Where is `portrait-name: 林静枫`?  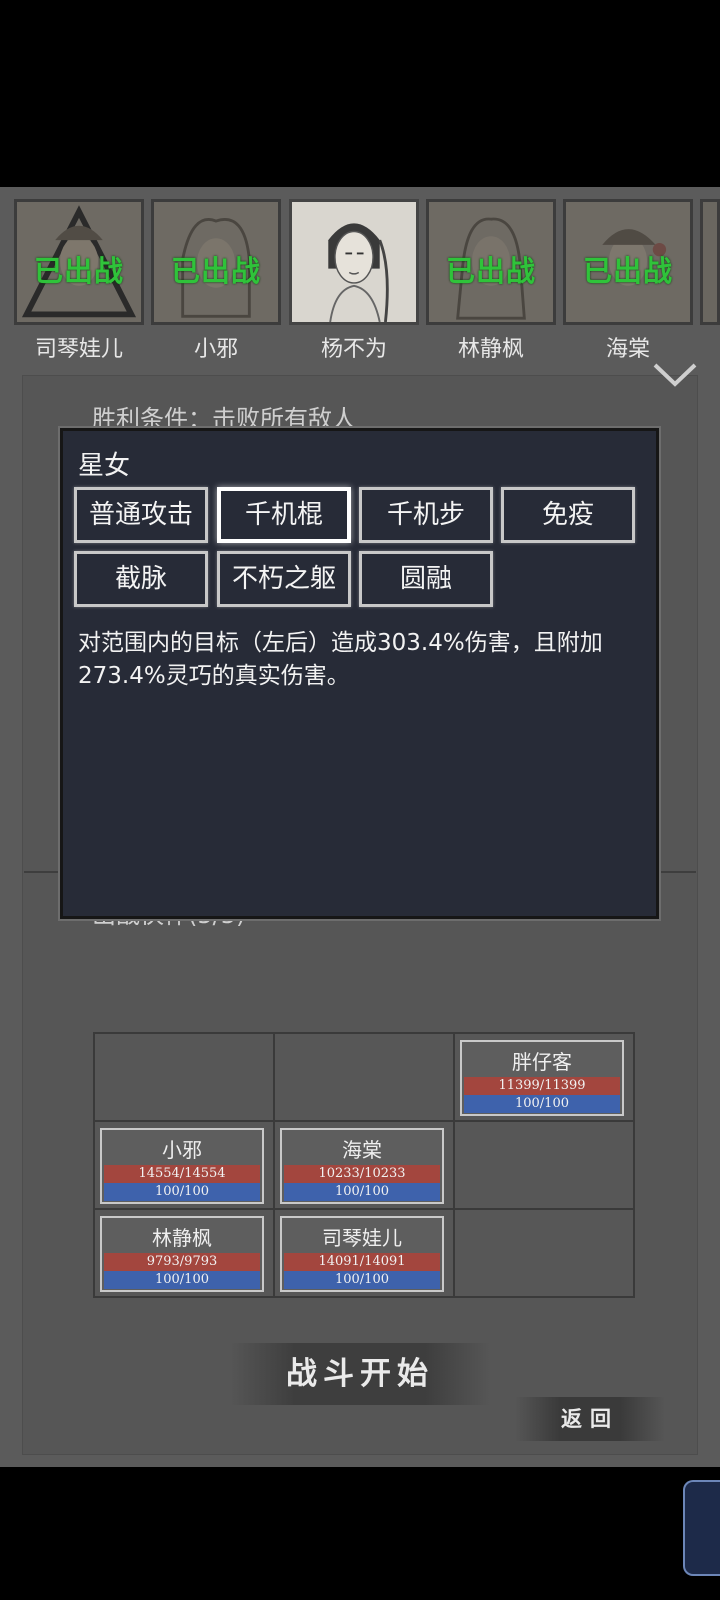 portrait-name: 林静枫 is located at coordinates (490, 349).